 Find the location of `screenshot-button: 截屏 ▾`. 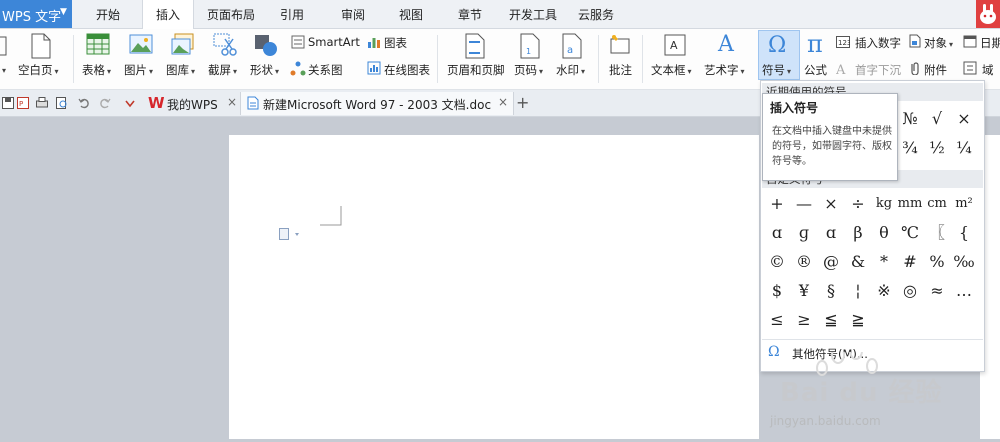

screenshot-button: 截屏 ▾ is located at coordinates (222, 70).